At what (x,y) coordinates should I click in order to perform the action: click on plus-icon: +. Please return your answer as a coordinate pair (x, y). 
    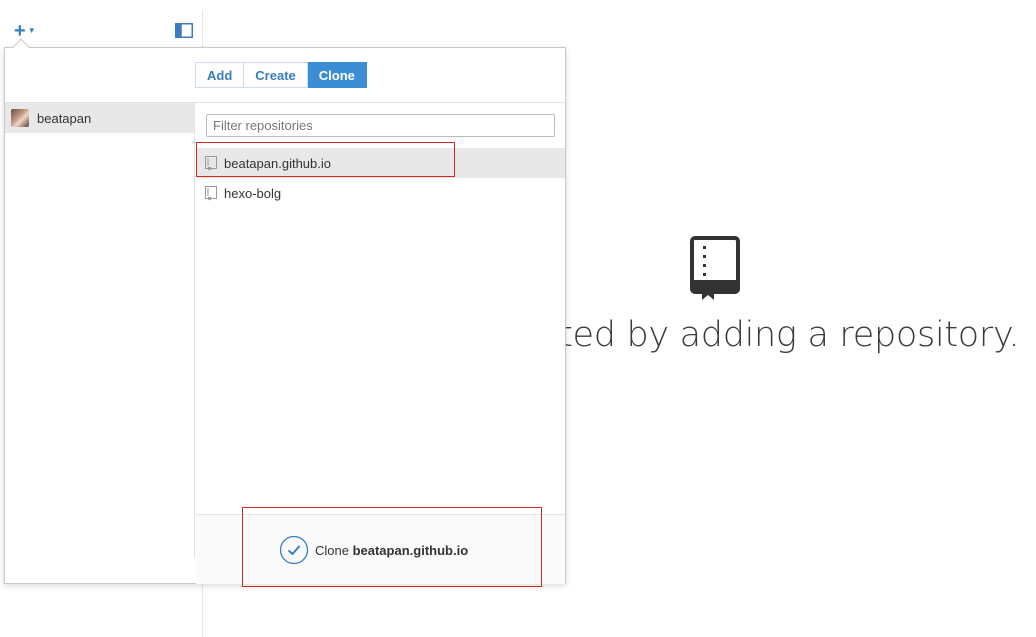
    Looking at the image, I should click on (20, 31).